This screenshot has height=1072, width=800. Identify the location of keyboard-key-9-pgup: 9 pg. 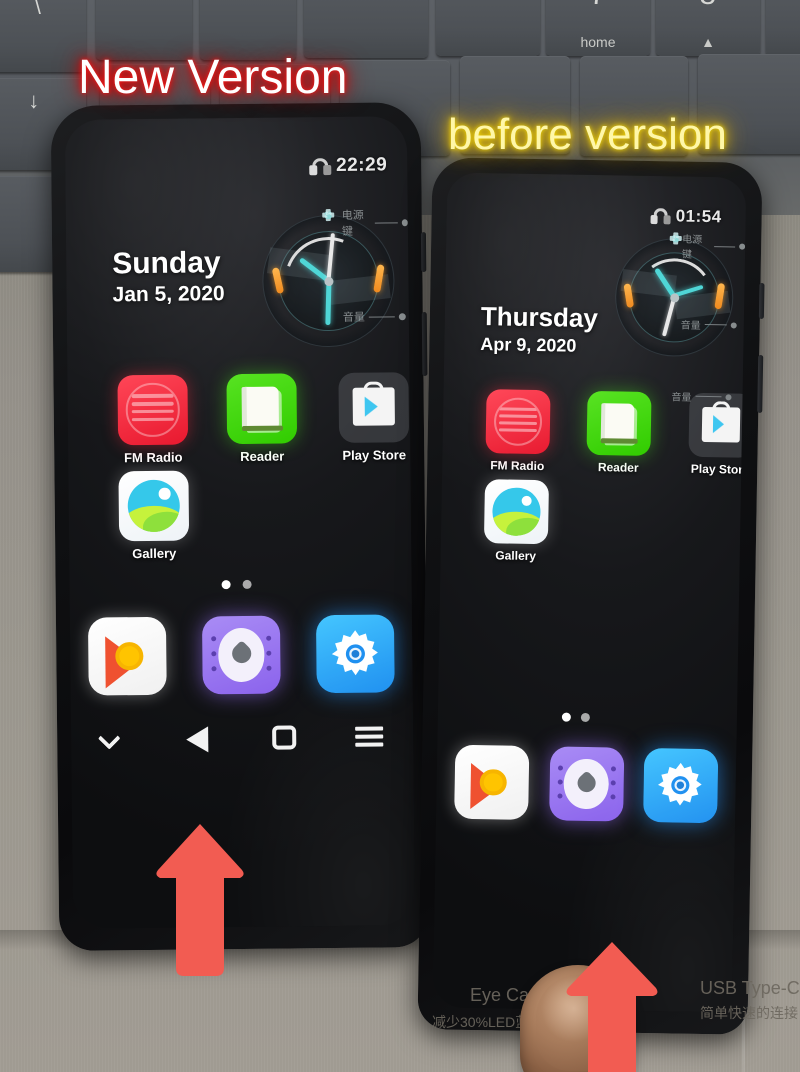
(783, 28).